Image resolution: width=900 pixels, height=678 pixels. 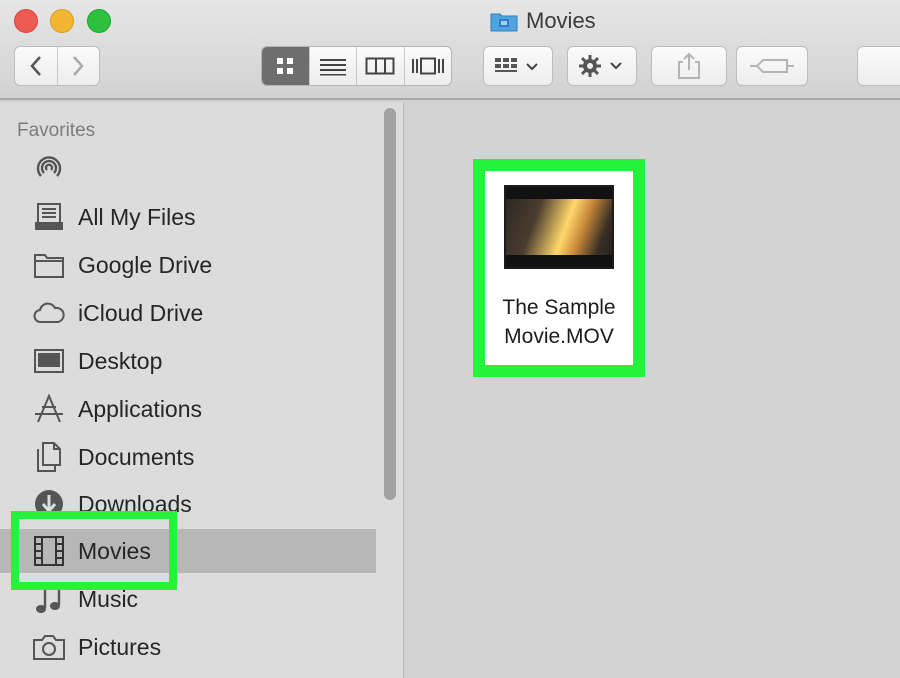 I want to click on movies-folder-icon, so click(x=504, y=21).